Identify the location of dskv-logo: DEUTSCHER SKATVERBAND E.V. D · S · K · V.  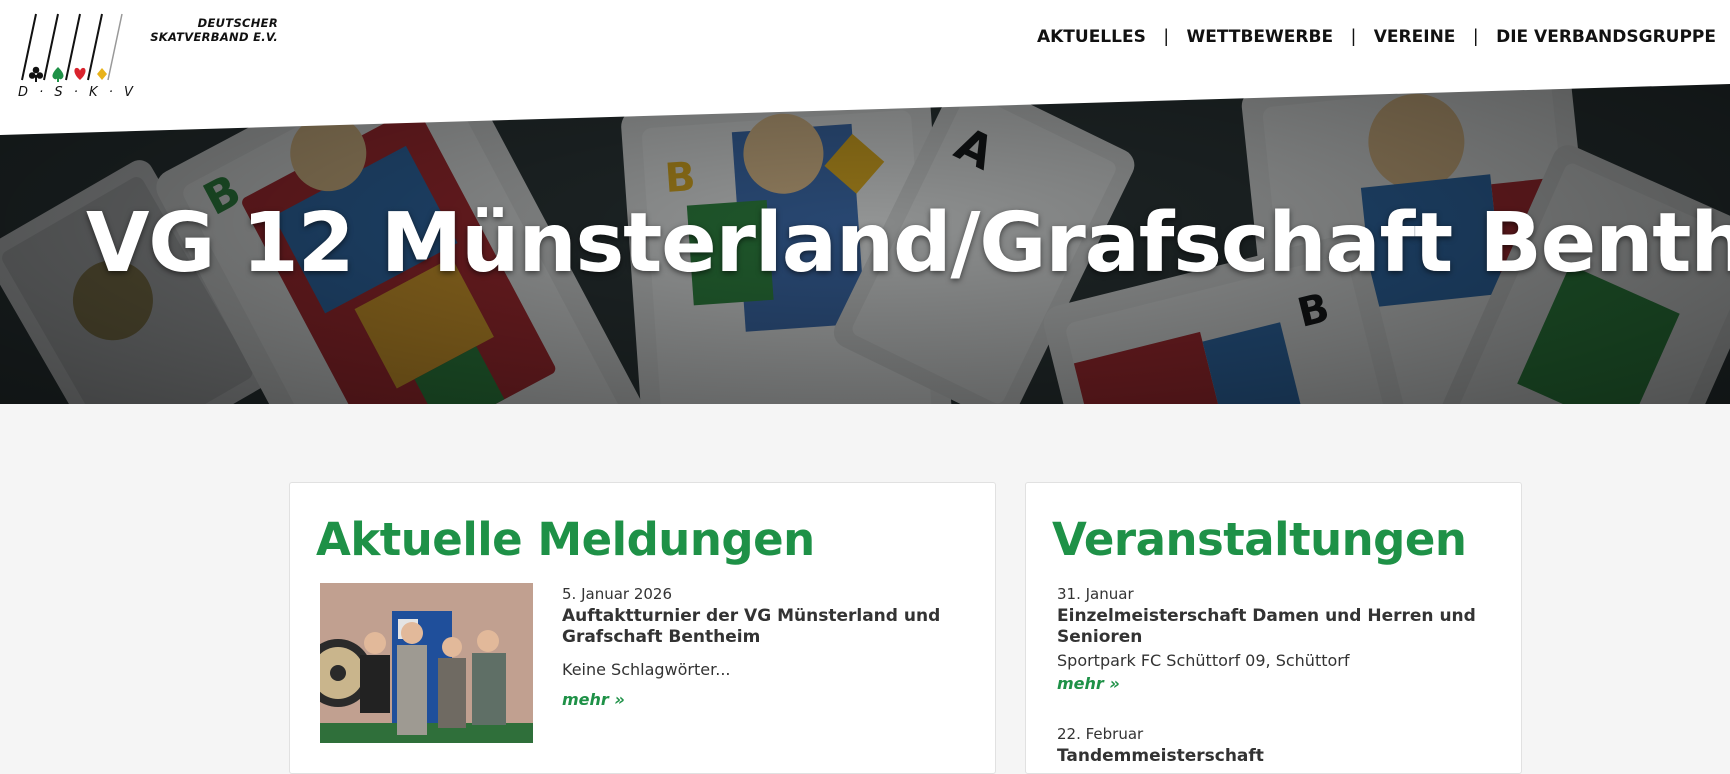
(146, 58).